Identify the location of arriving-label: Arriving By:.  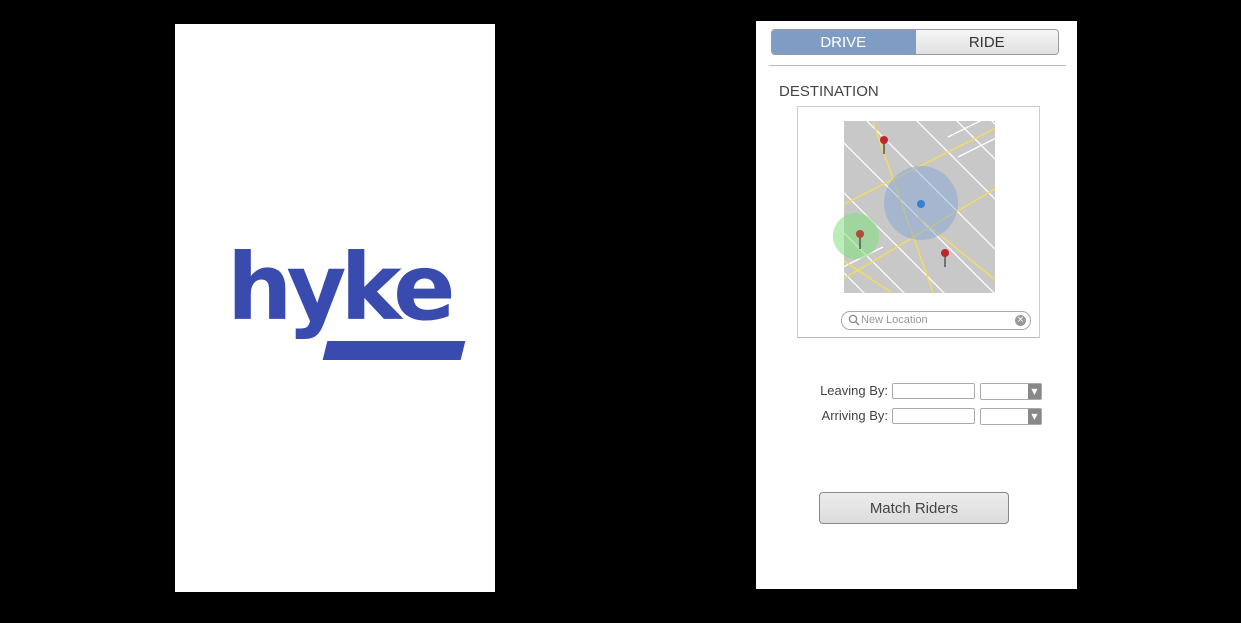
(854, 415).